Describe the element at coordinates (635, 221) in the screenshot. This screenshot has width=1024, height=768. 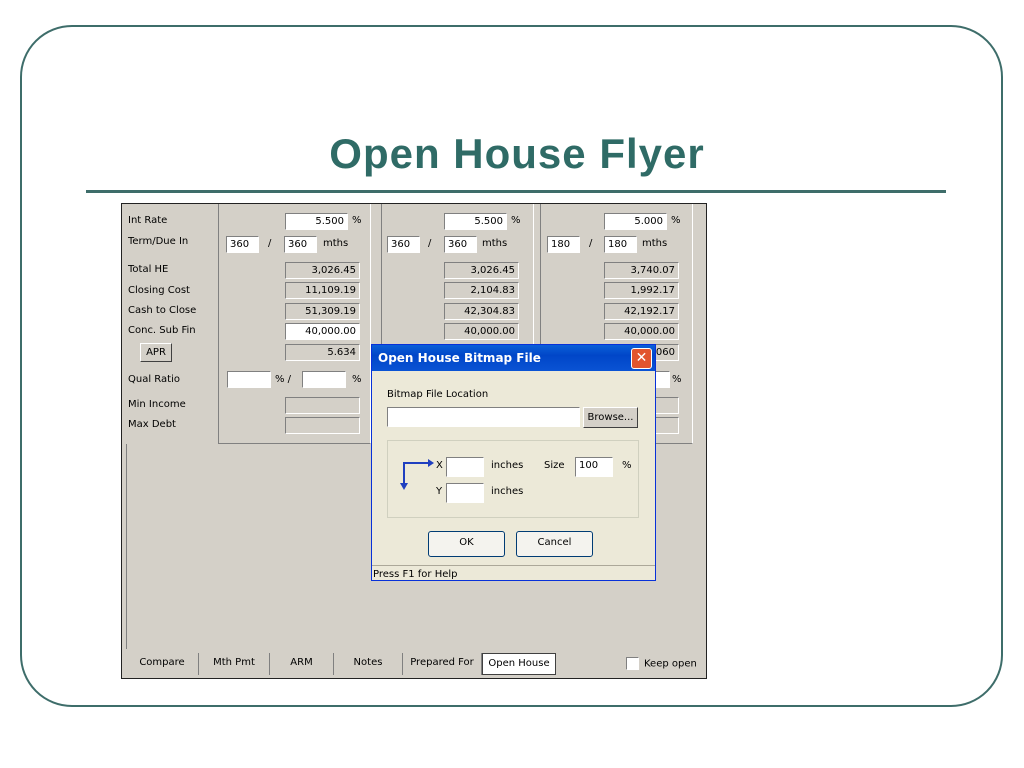
I see `int-rate-field: 5.000` at that location.